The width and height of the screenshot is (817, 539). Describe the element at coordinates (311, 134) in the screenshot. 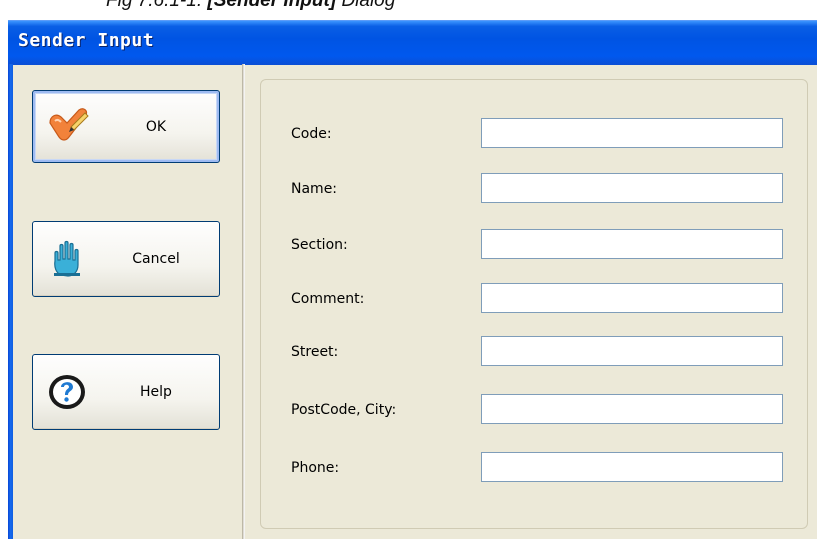

I see `code-label: Code:` at that location.